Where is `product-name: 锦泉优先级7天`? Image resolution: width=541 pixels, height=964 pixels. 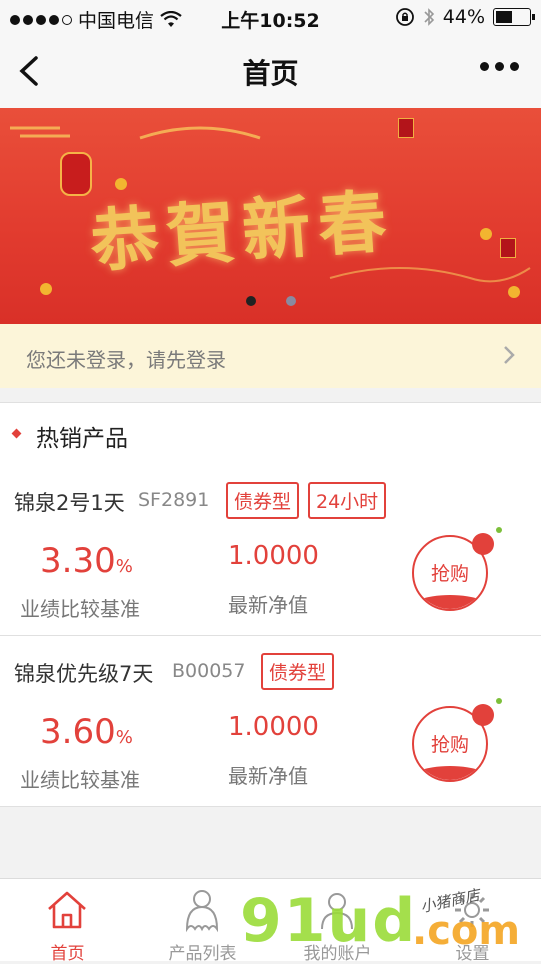 product-name: 锦泉优先级7天 is located at coordinates (84, 674).